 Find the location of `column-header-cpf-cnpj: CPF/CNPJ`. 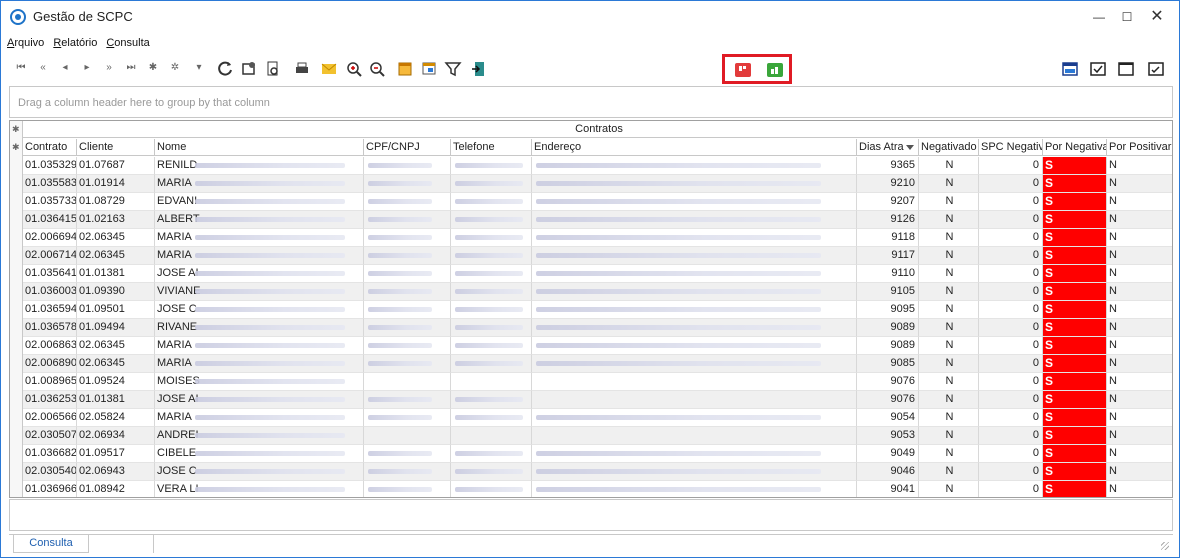

column-header-cpf-cnpj: CPF/CNPJ is located at coordinates (407, 147).